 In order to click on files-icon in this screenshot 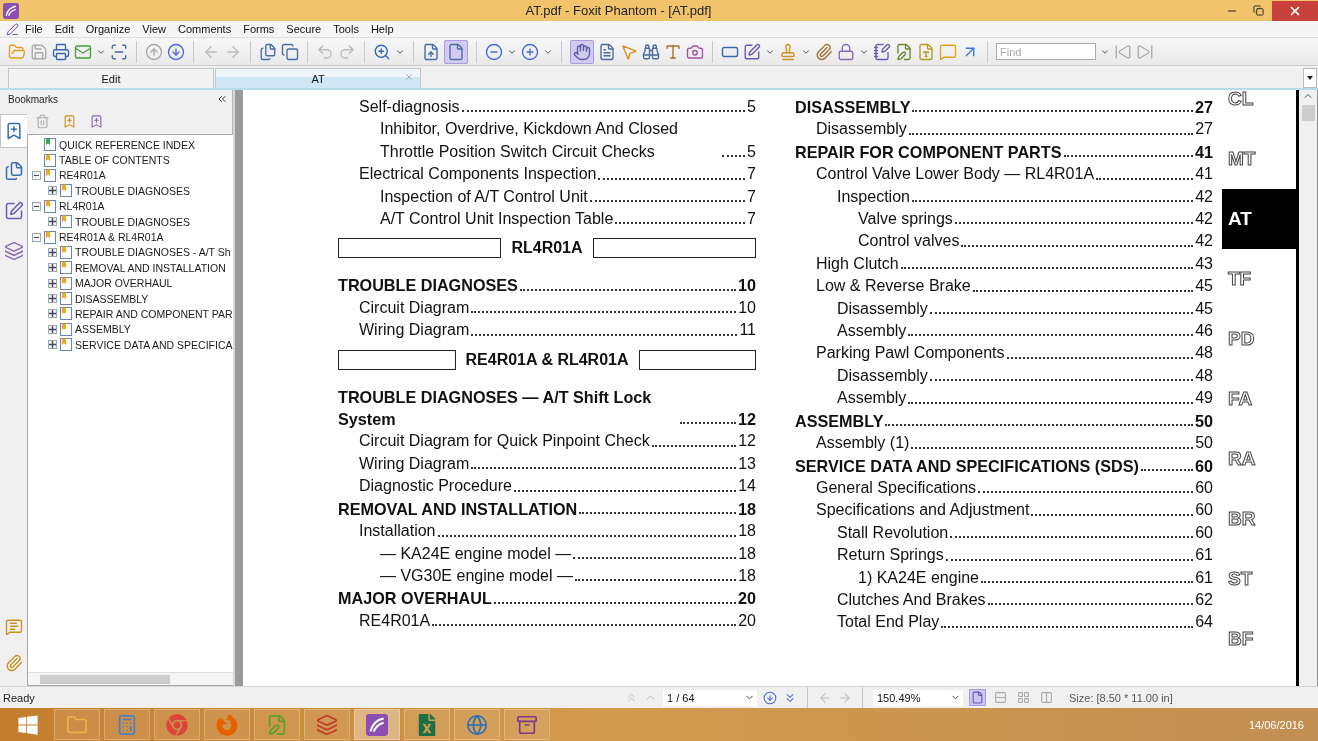, I will do `click(268, 51)`.